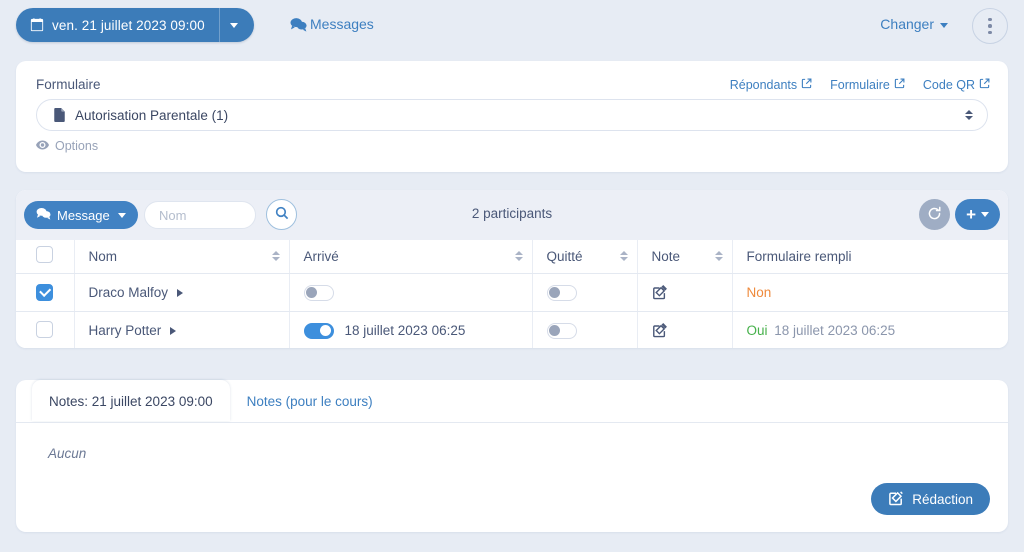  I want to click on row-arrive-cell: 18 juillet 2023 06:25, so click(411, 329).